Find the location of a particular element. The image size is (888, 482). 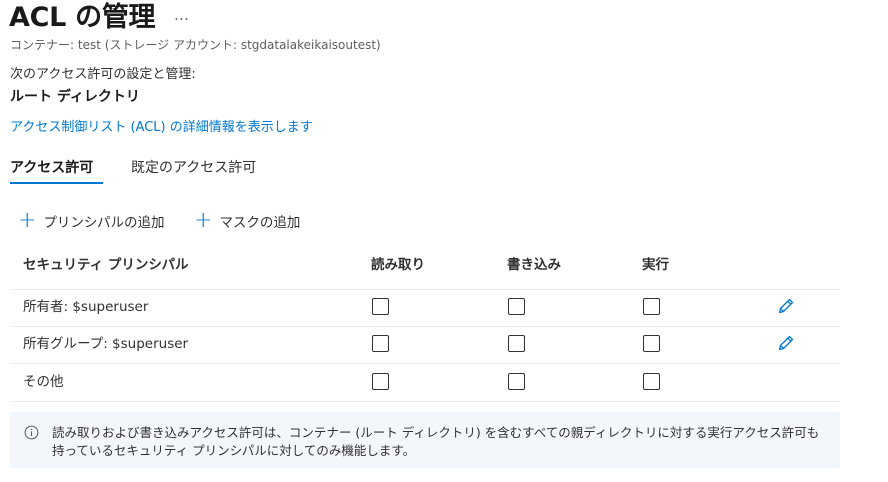

column-header-execute: 実行 is located at coordinates (655, 265).